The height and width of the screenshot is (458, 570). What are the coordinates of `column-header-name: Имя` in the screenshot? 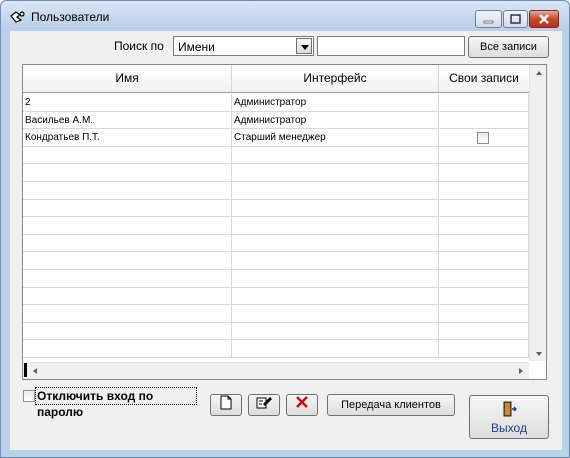 It's located at (127, 78).